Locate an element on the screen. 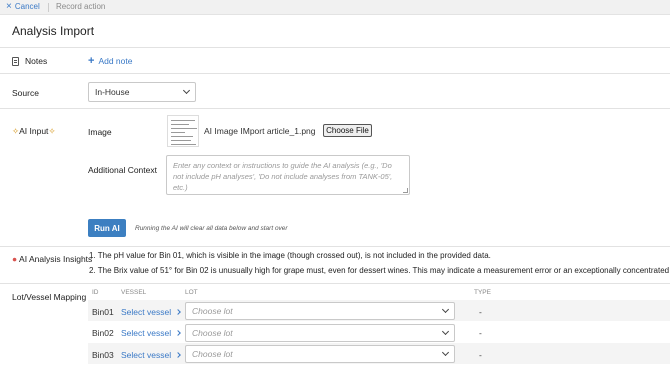  ai-input-label: ✧AI Input✧ is located at coordinates (34, 131).